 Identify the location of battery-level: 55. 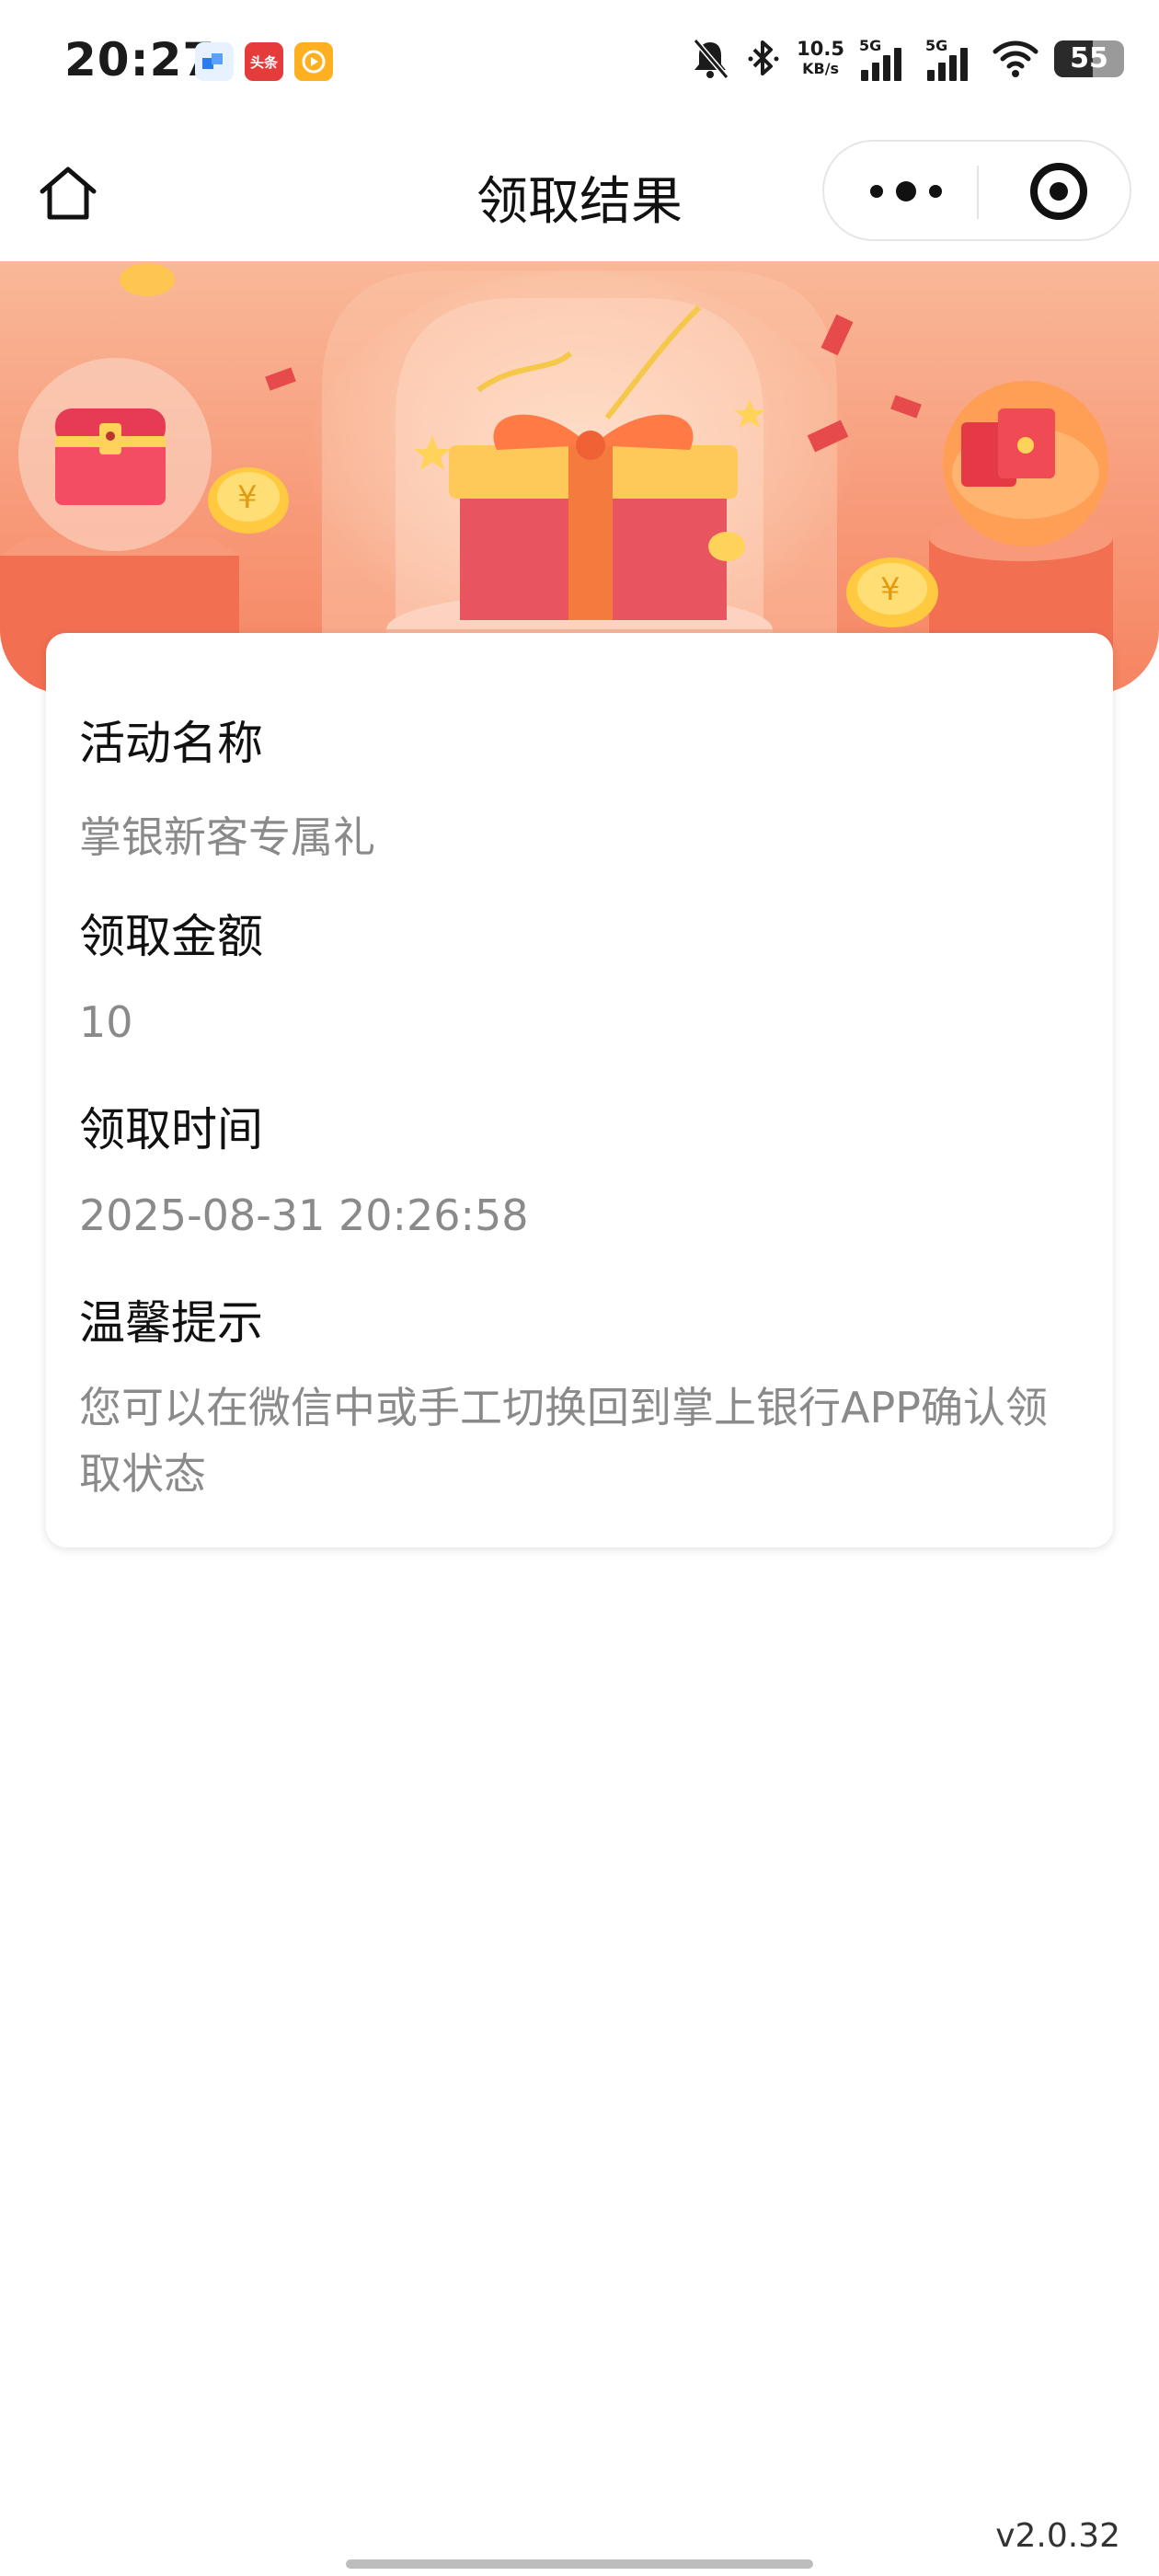
(1089, 58).